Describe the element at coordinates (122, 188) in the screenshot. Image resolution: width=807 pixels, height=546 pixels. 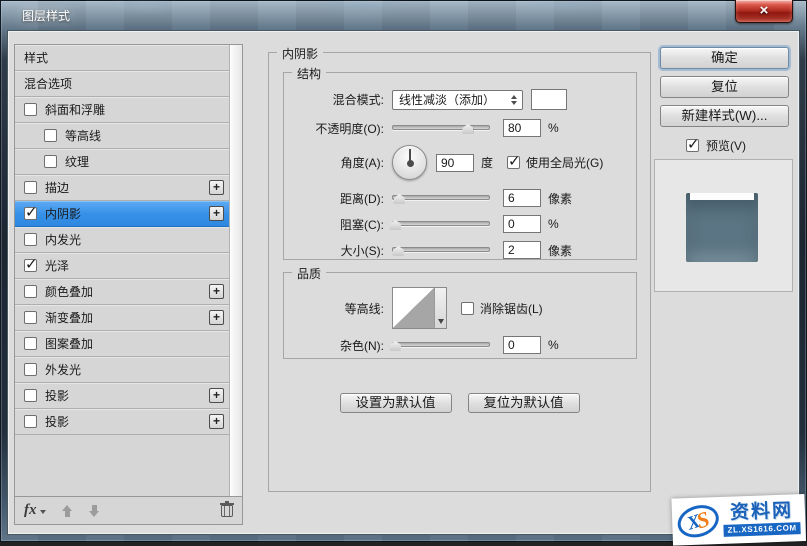
I see `sidebar-item-stroke: 描边` at that location.